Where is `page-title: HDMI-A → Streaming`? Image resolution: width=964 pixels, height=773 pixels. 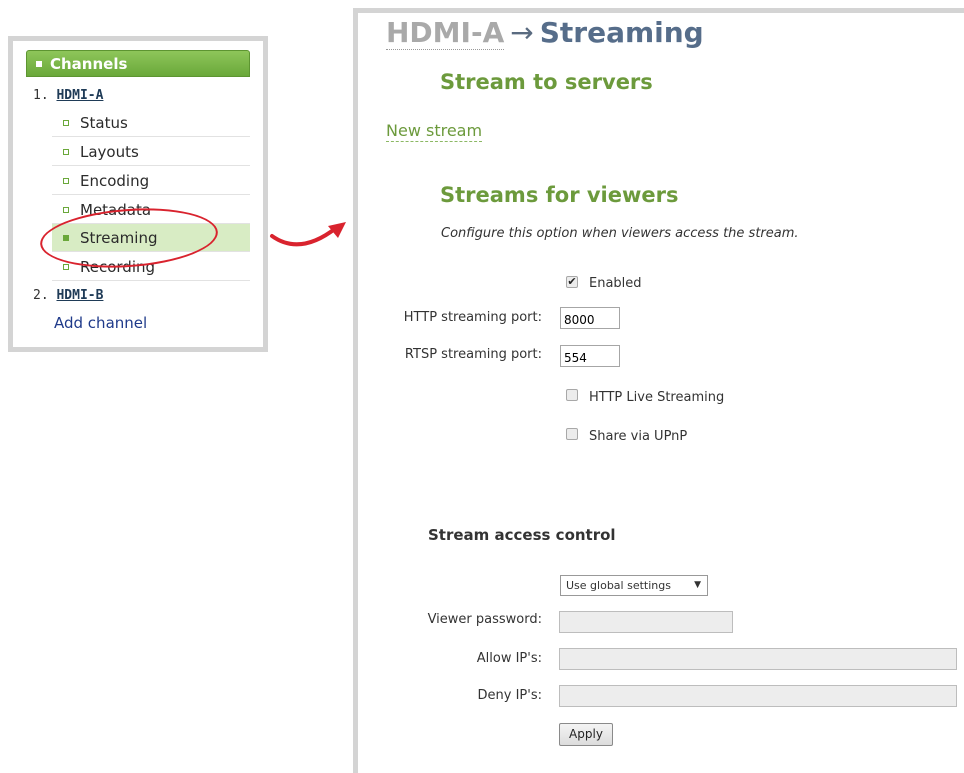
page-title: HDMI-A → Streaming is located at coordinates (545, 33).